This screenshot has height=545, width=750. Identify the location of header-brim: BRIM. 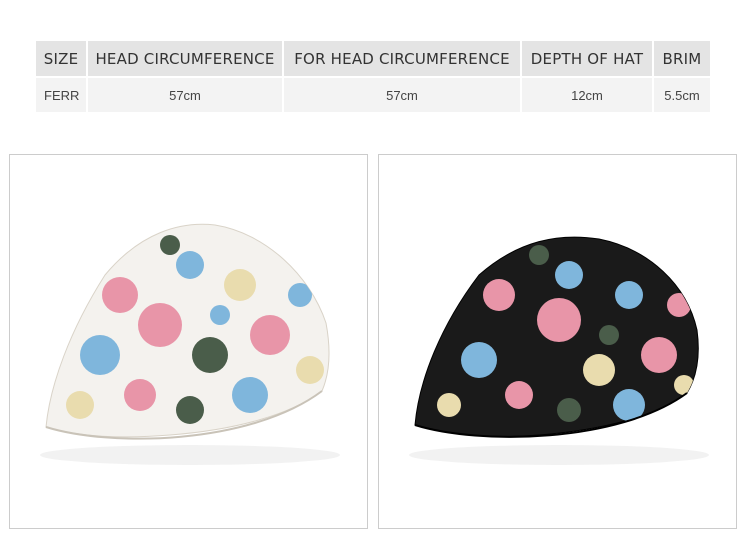
(682, 59).